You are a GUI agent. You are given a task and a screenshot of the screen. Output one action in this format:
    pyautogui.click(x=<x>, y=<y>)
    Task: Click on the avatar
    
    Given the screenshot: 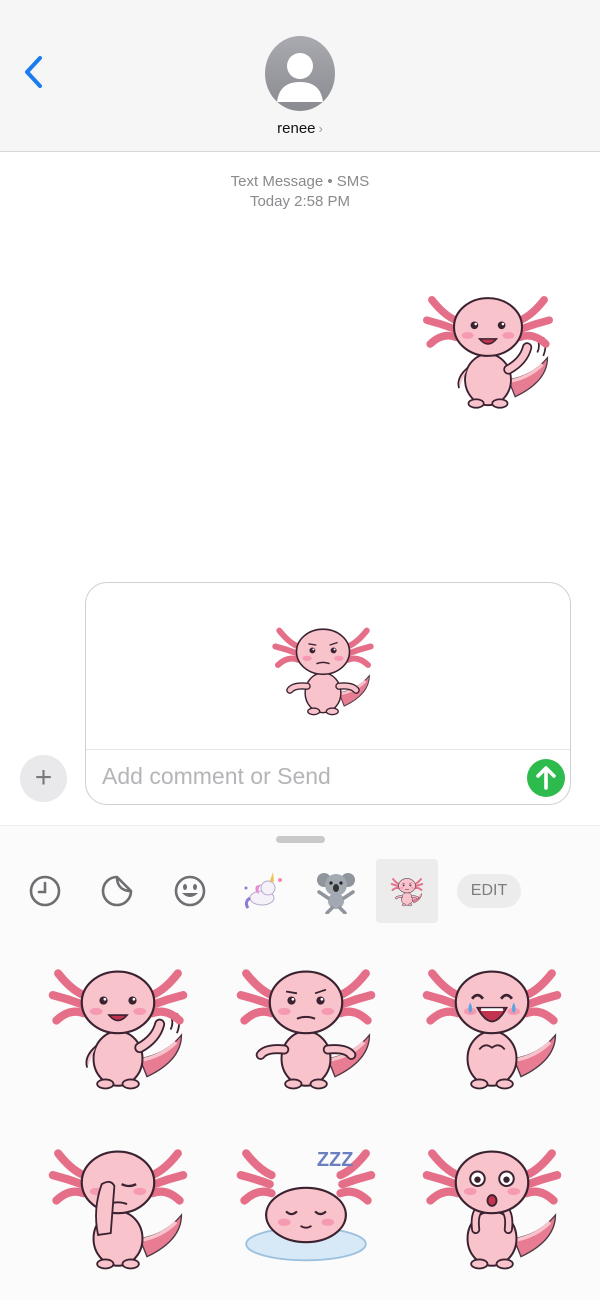 What is the action you would take?
    pyautogui.click(x=300, y=73)
    